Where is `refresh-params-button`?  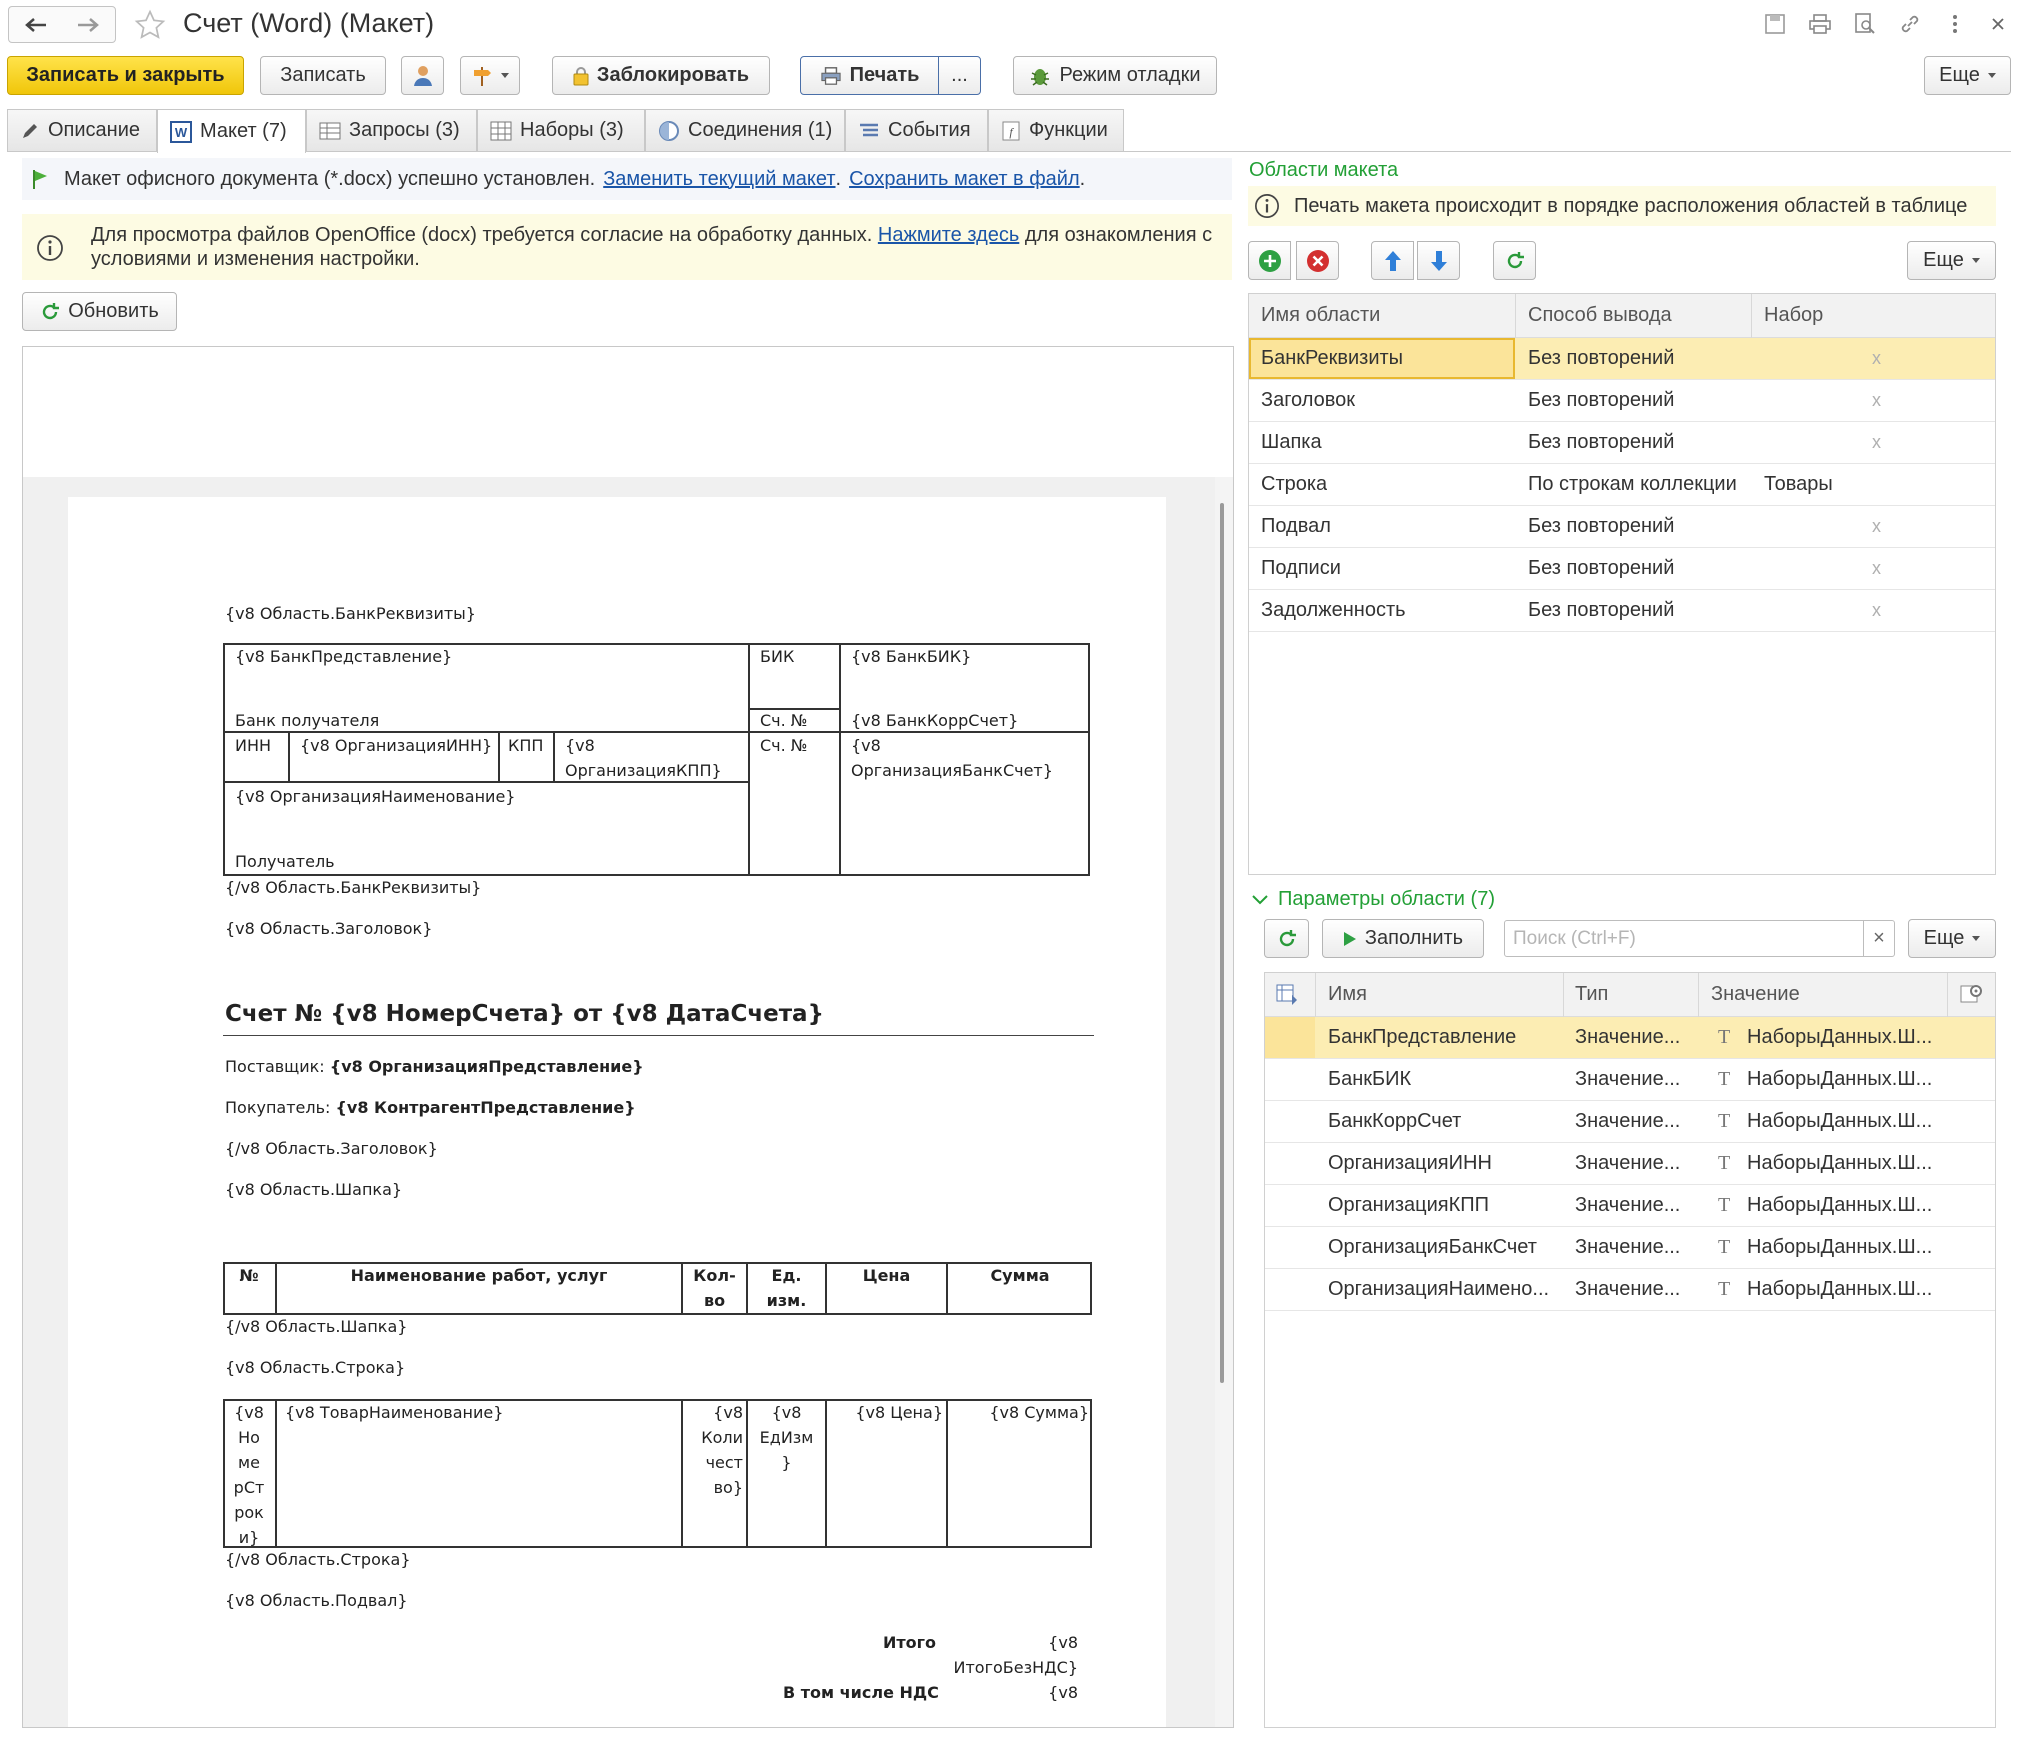 refresh-params-button is located at coordinates (1286, 938).